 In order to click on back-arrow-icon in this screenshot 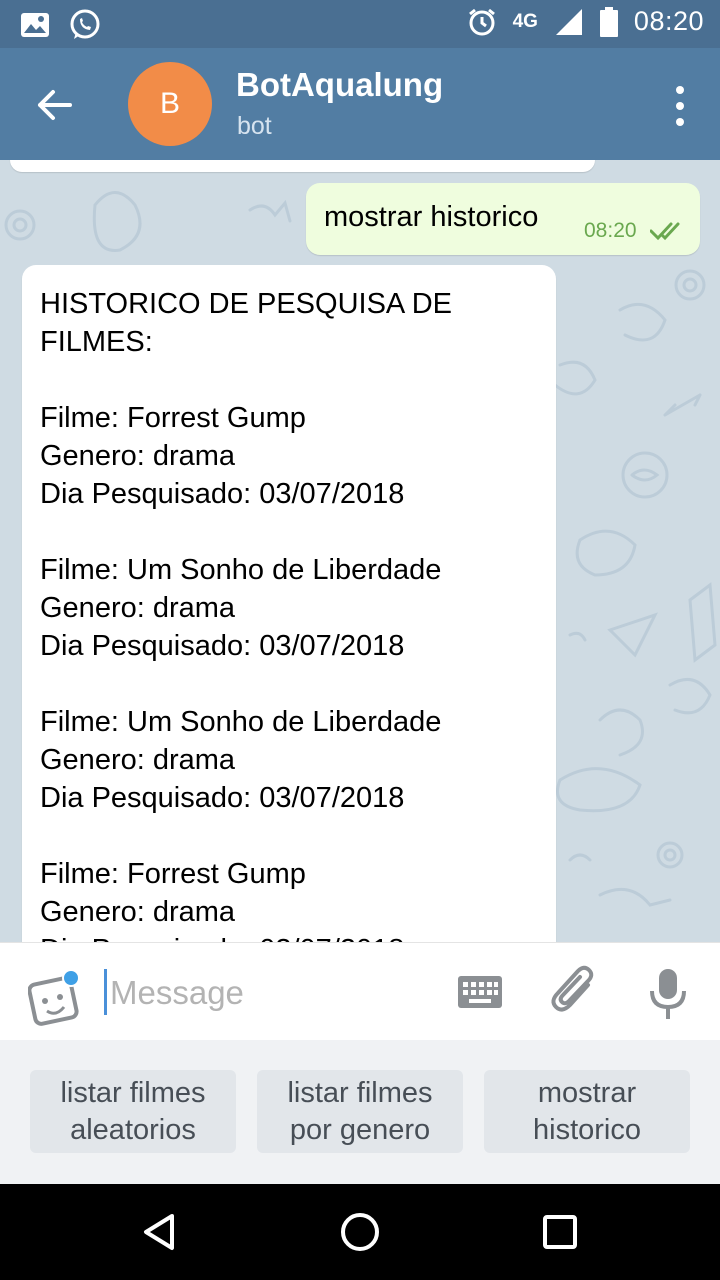, I will do `click(55, 105)`.